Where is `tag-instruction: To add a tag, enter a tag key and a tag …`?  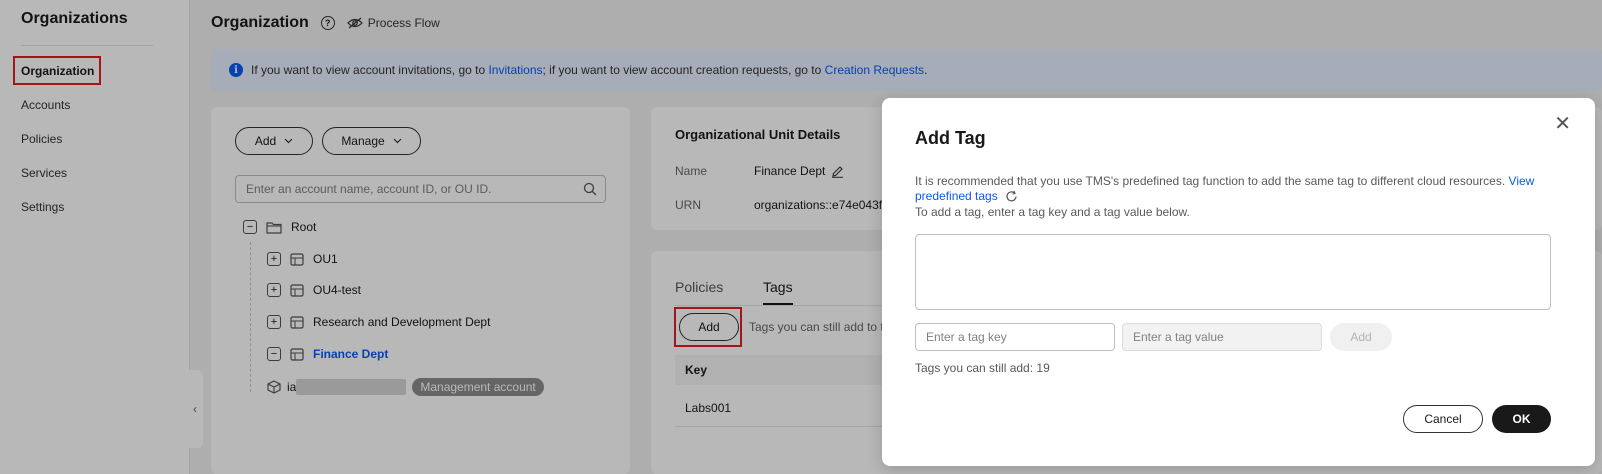 tag-instruction: To add a tag, enter a tag key and a tag … is located at coordinates (1052, 212).